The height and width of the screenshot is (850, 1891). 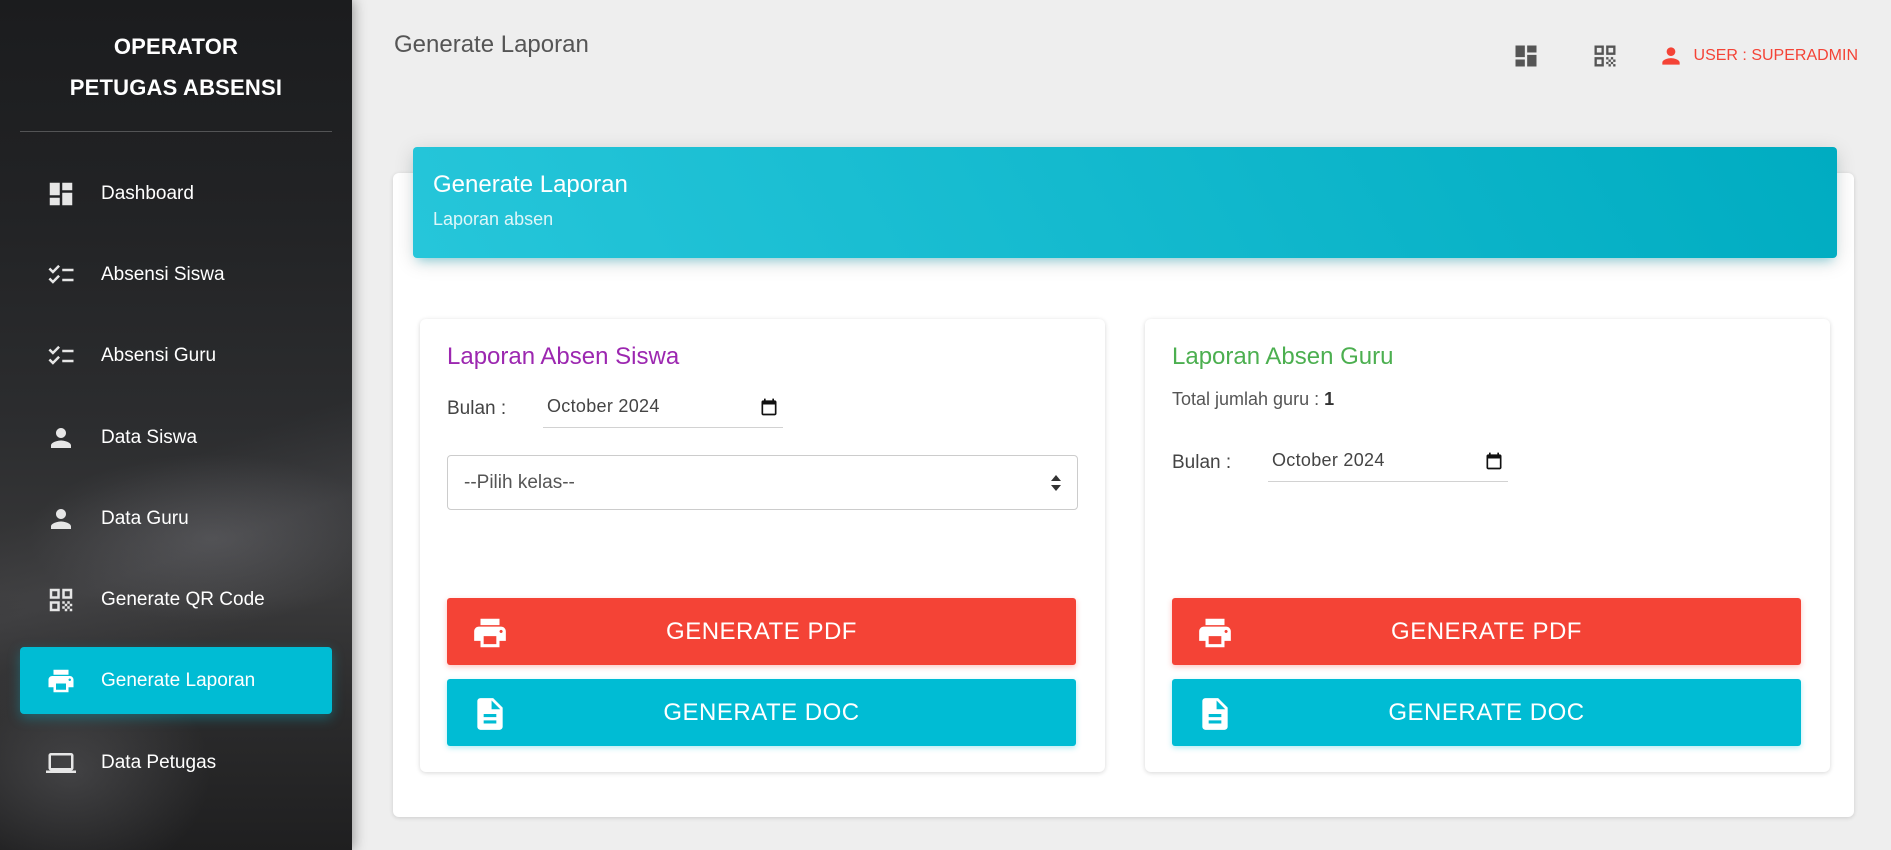 What do you see at coordinates (159, 762) in the screenshot?
I see `sidebar-item-label: Data Petugas` at bounding box center [159, 762].